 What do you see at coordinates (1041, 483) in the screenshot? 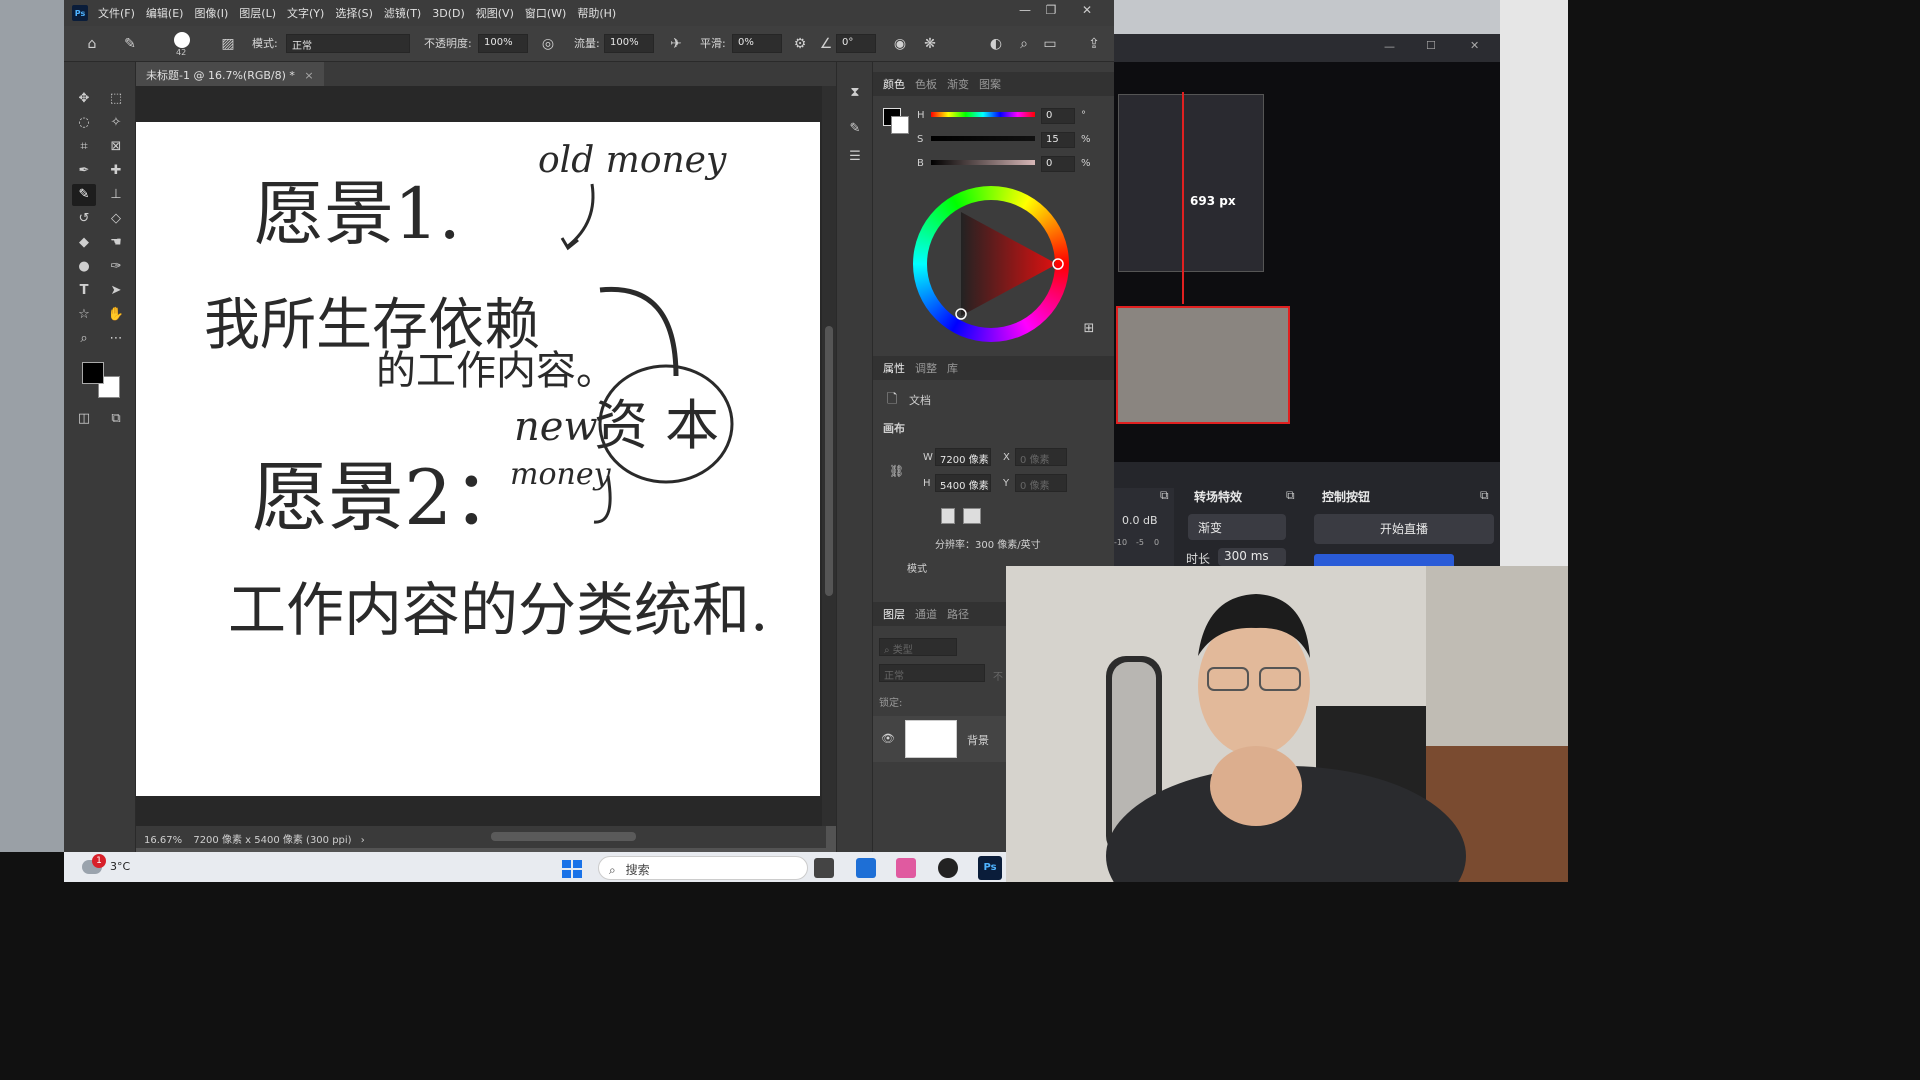
I see `canvas-y-input: 0 像素` at bounding box center [1041, 483].